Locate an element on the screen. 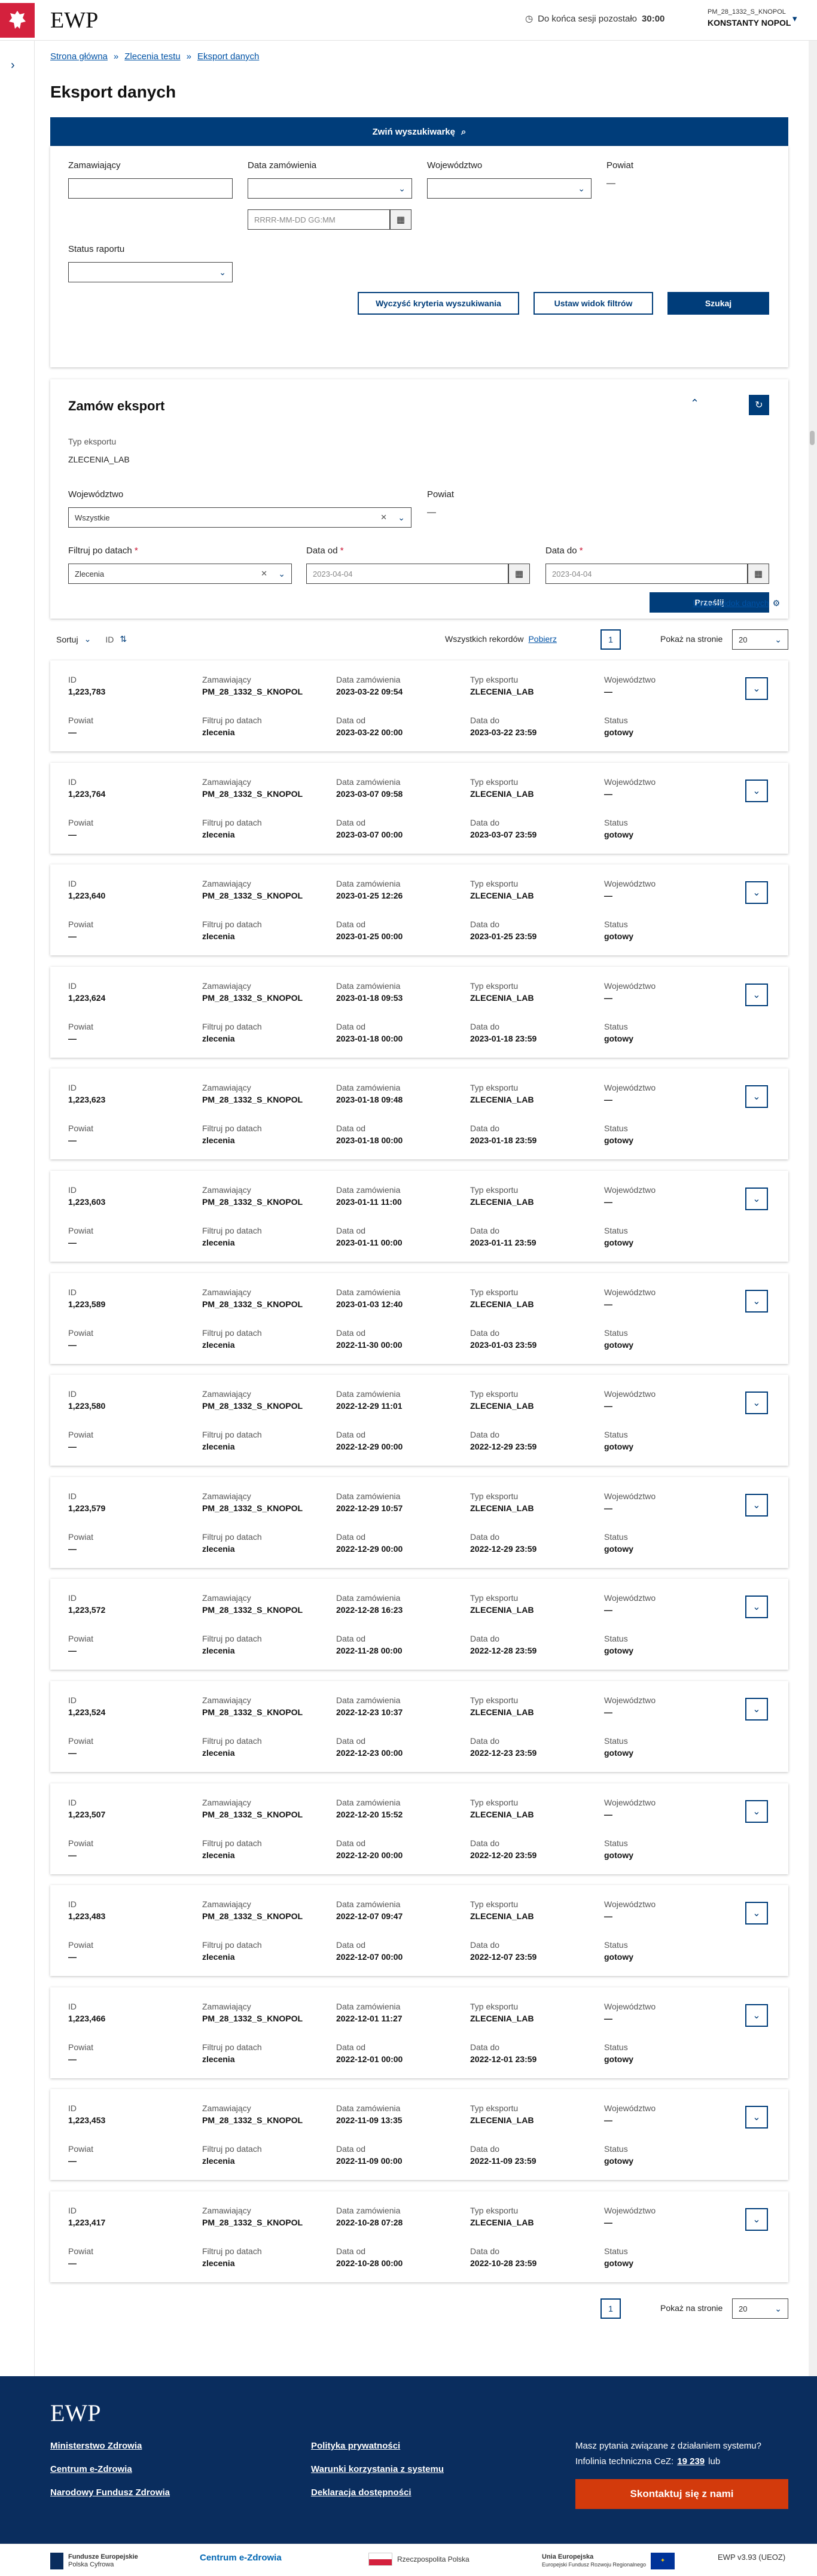  clear-criteria-button: Wyczyść kryteria wyszukiwania is located at coordinates (438, 303).